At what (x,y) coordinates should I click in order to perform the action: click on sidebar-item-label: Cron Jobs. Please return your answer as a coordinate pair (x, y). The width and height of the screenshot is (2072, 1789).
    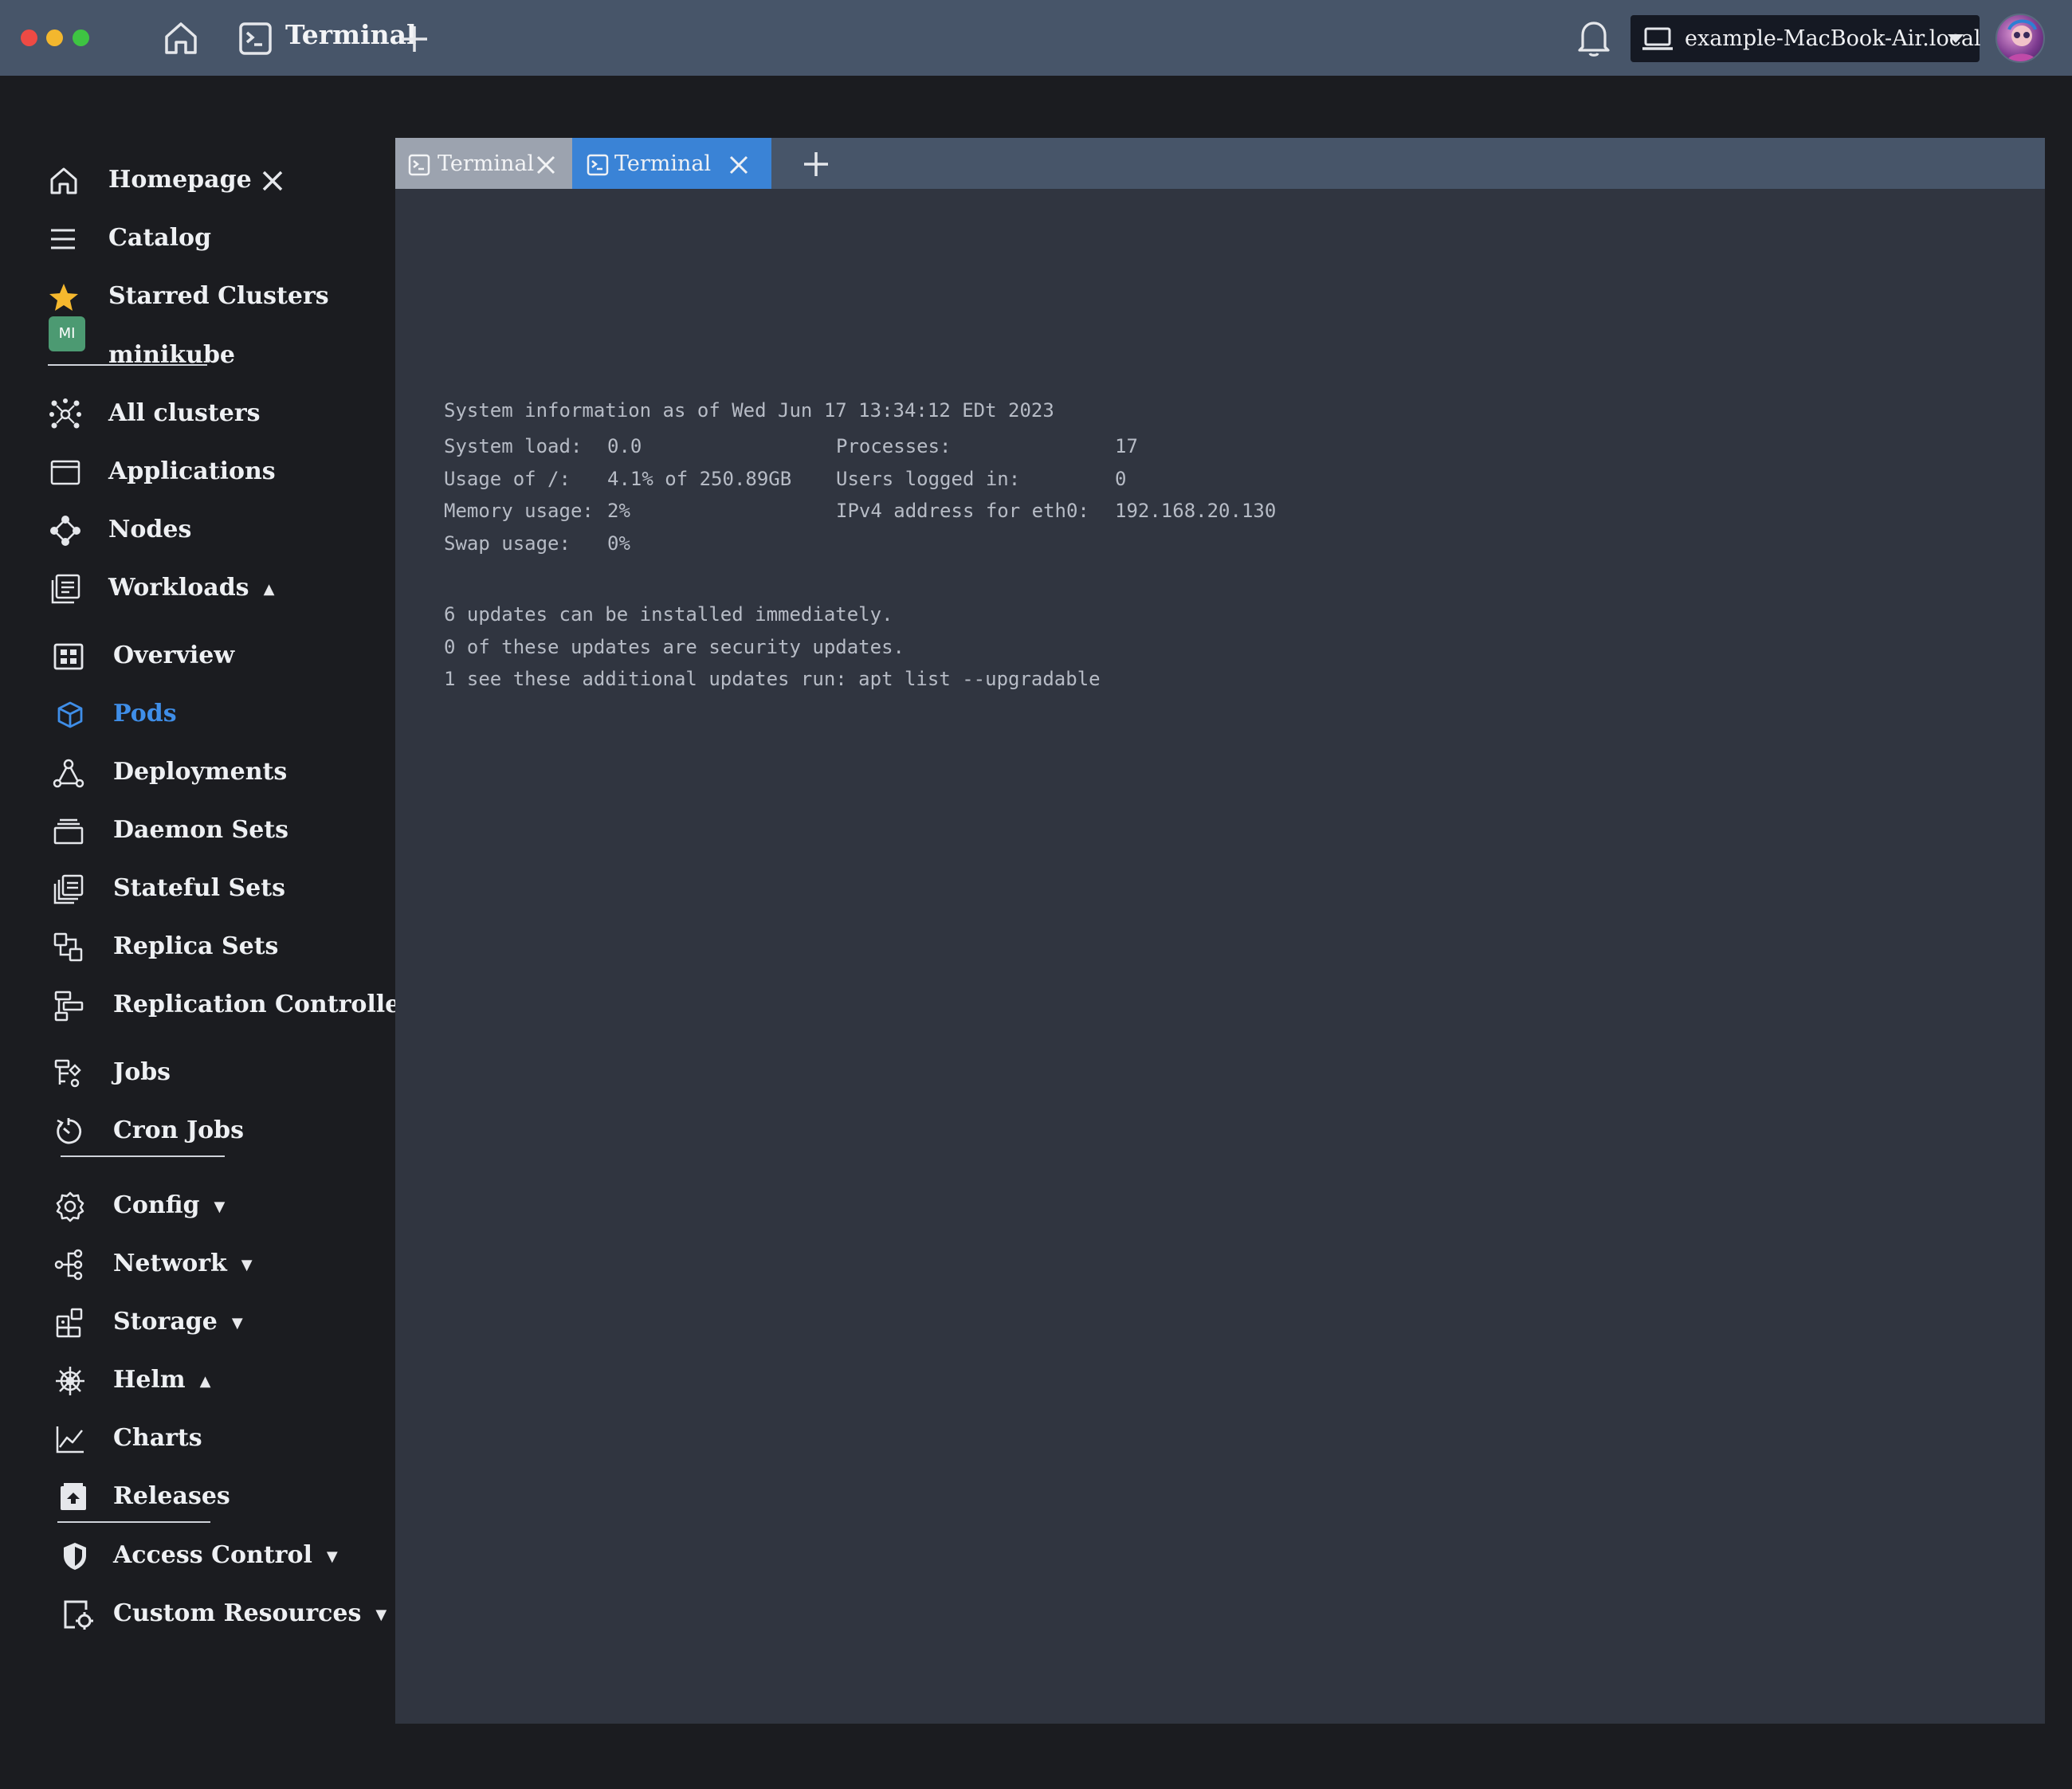
    Looking at the image, I should click on (179, 1130).